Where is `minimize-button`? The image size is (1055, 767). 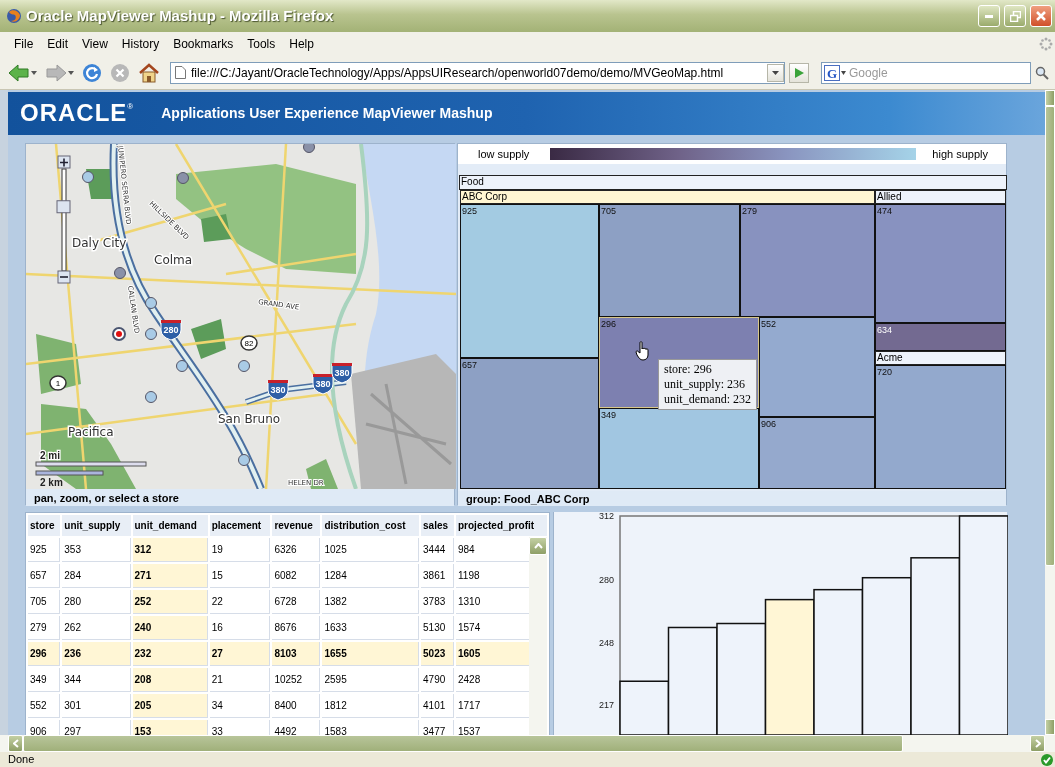 minimize-button is located at coordinates (989, 16).